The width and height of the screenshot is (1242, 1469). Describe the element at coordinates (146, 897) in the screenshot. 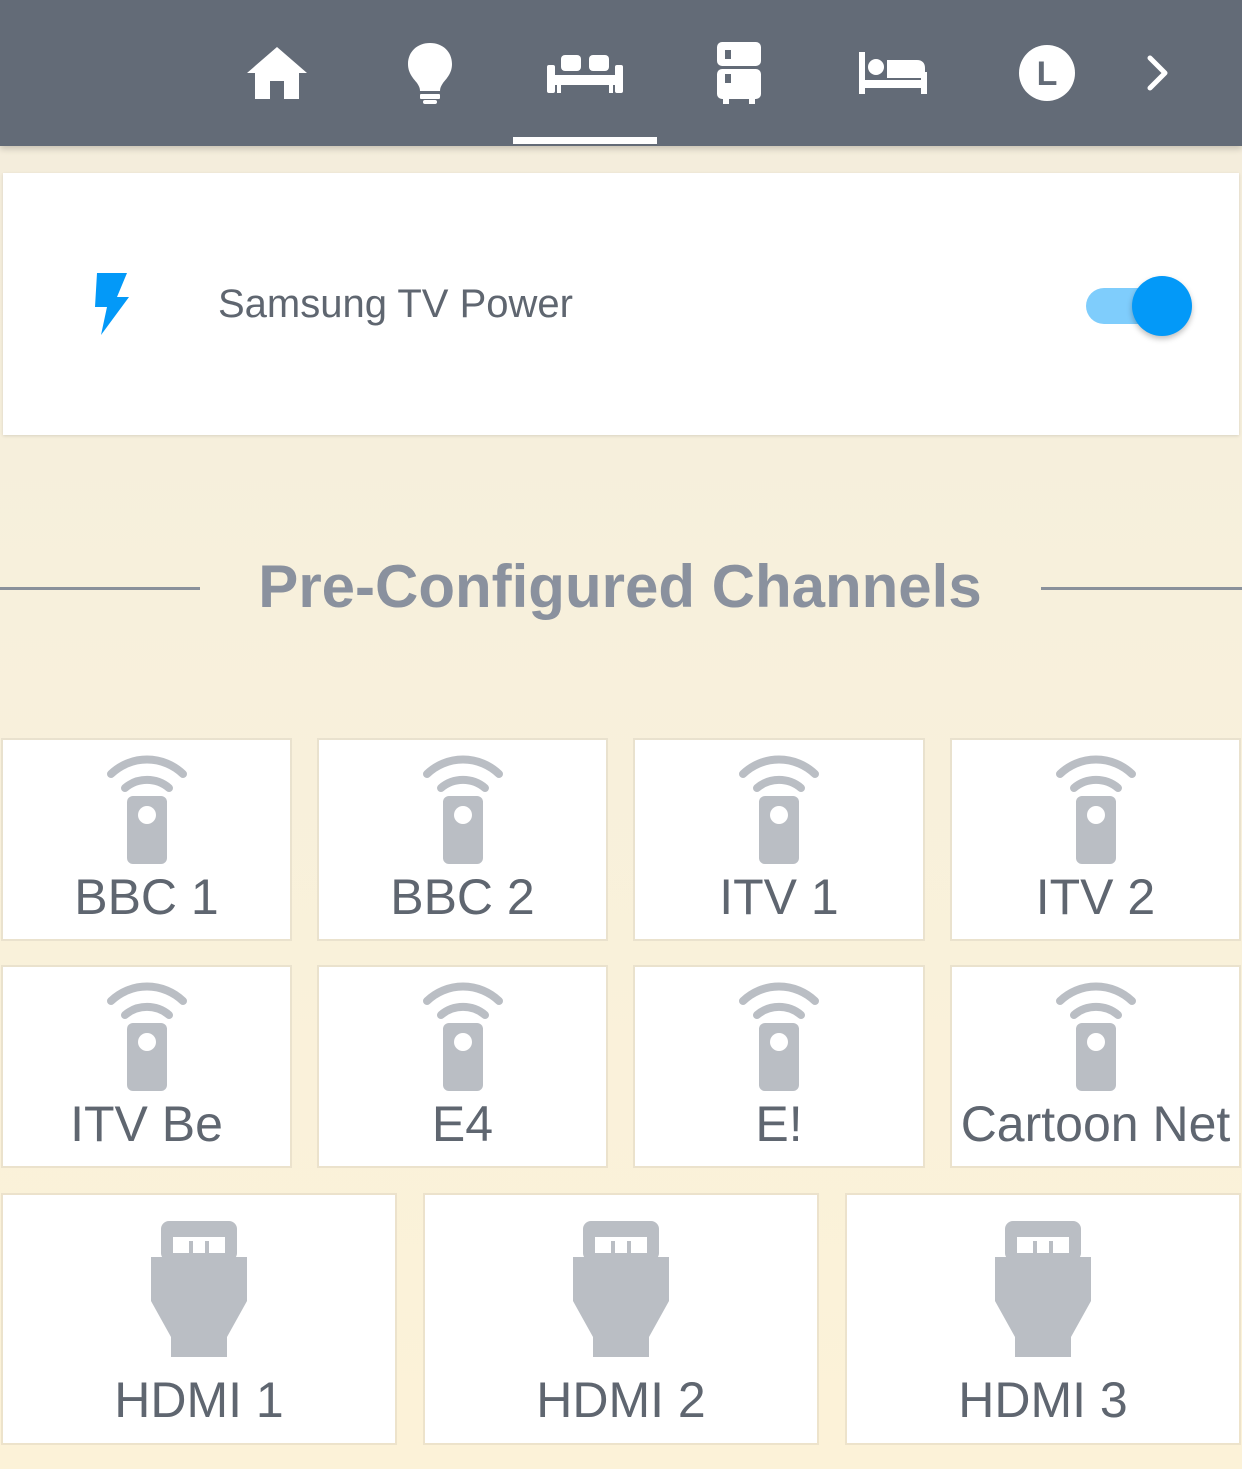

I see `channel-label: BBC 1` at that location.